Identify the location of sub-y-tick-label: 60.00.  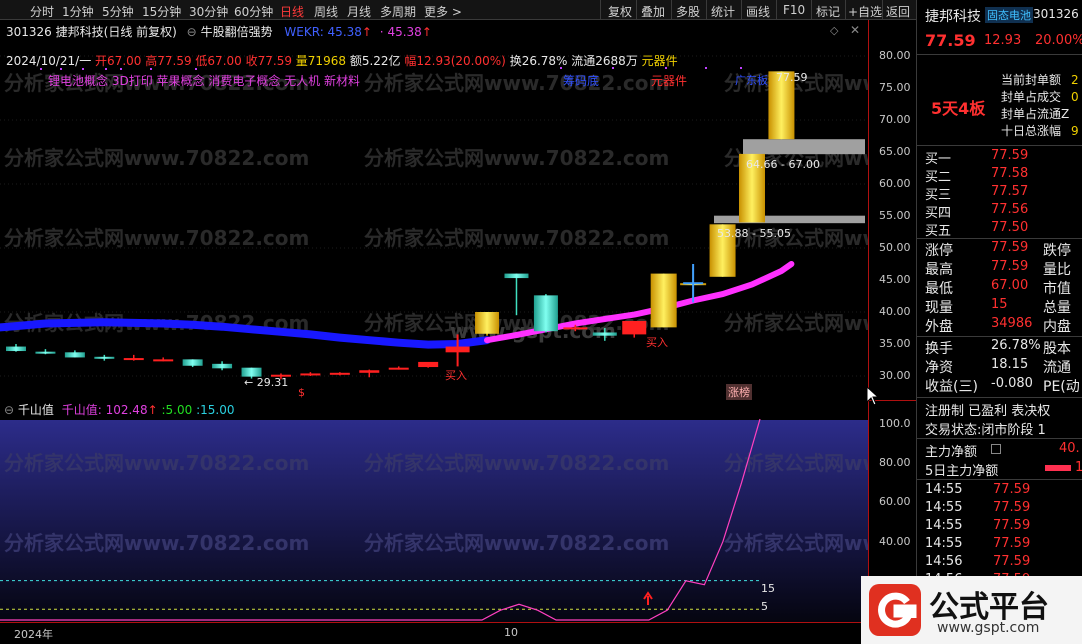
(895, 502).